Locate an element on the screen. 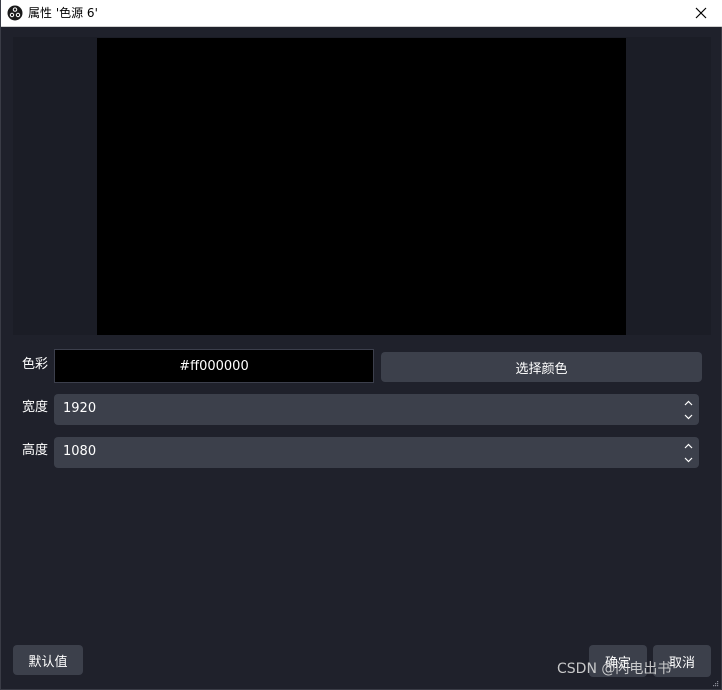 Image resolution: width=722 pixels, height=690 pixels. height-spinbox: 1080 is located at coordinates (376, 452).